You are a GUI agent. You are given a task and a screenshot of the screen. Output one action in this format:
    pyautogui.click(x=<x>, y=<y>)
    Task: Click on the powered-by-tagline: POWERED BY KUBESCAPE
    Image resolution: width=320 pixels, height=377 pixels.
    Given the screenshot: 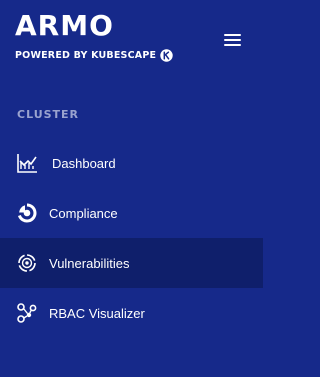 What is the action you would take?
    pyautogui.click(x=94, y=55)
    